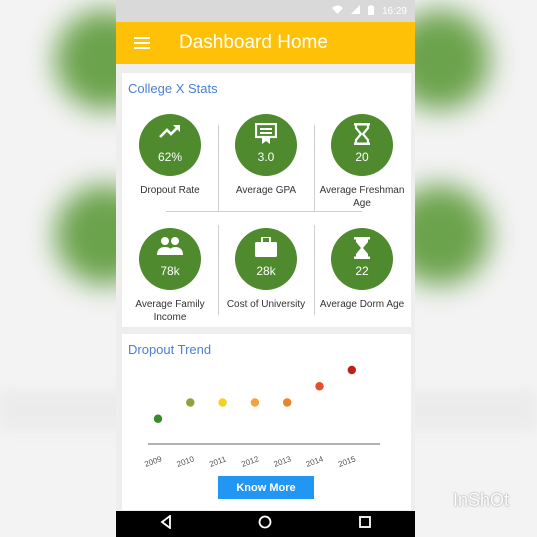 The image size is (537, 537). Describe the element at coordinates (347, 461) in the screenshot. I see `x-tick-label: 2015` at that location.